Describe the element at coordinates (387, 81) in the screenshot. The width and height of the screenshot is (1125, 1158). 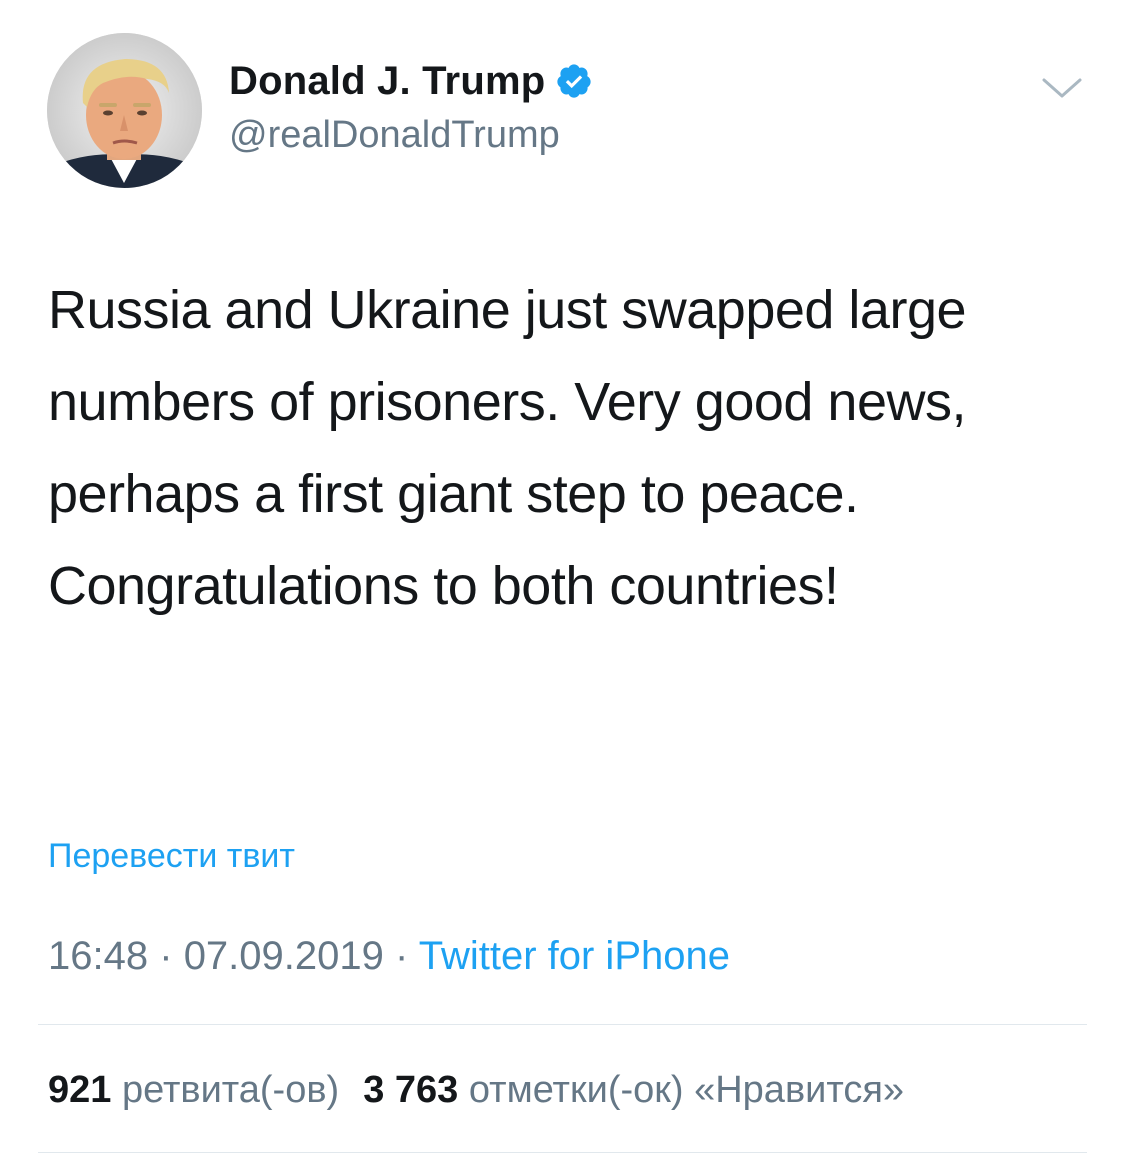
I see `author-display-name: Donald J. Trump` at that location.